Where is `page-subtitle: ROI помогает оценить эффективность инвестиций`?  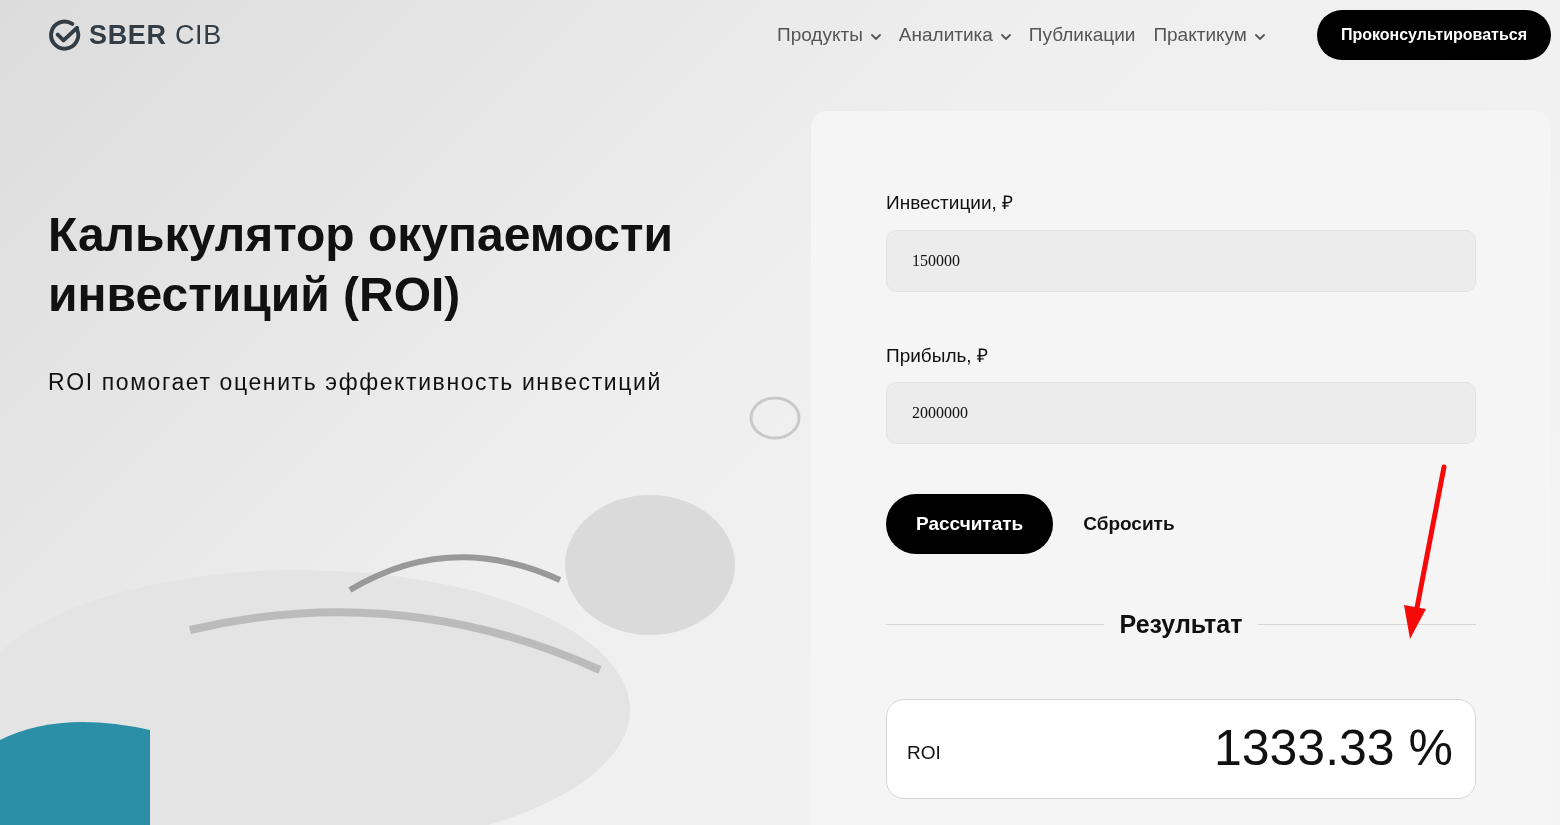
page-subtitle: ROI помогает оценить эффективность инвестиций is located at coordinates (355, 382).